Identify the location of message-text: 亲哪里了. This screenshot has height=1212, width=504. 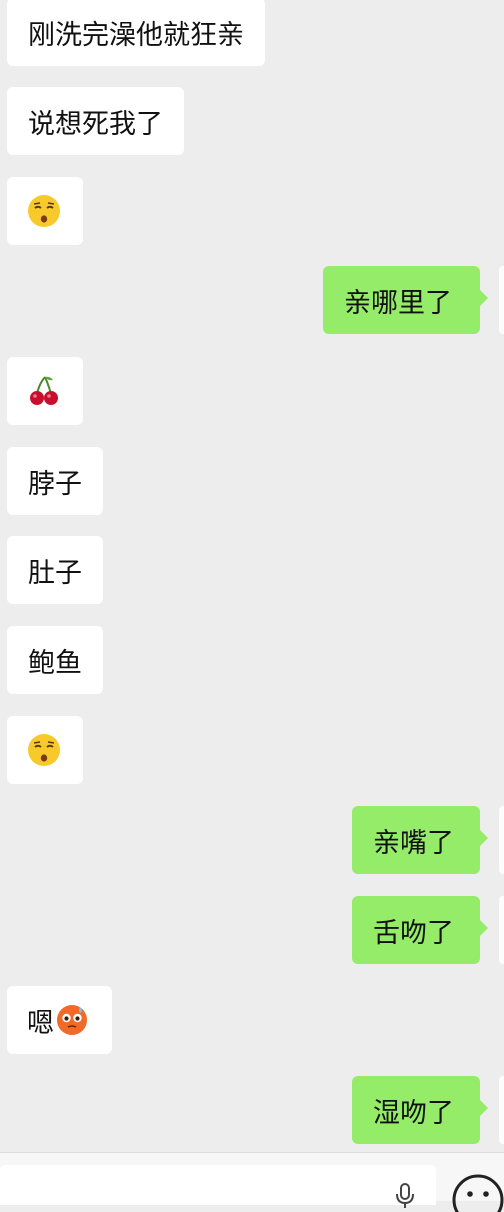
(398, 303).